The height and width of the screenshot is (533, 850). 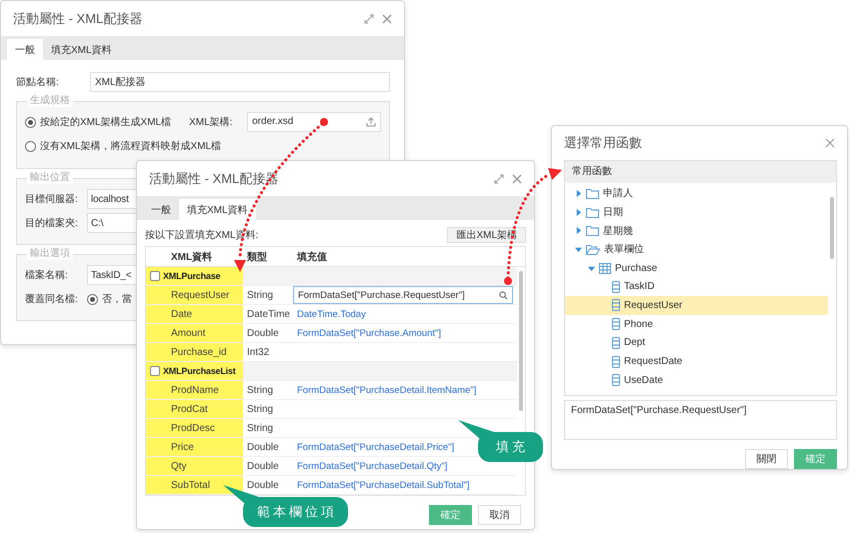 What do you see at coordinates (203, 295) in the screenshot?
I see `table-cell: RequestUser` at bounding box center [203, 295].